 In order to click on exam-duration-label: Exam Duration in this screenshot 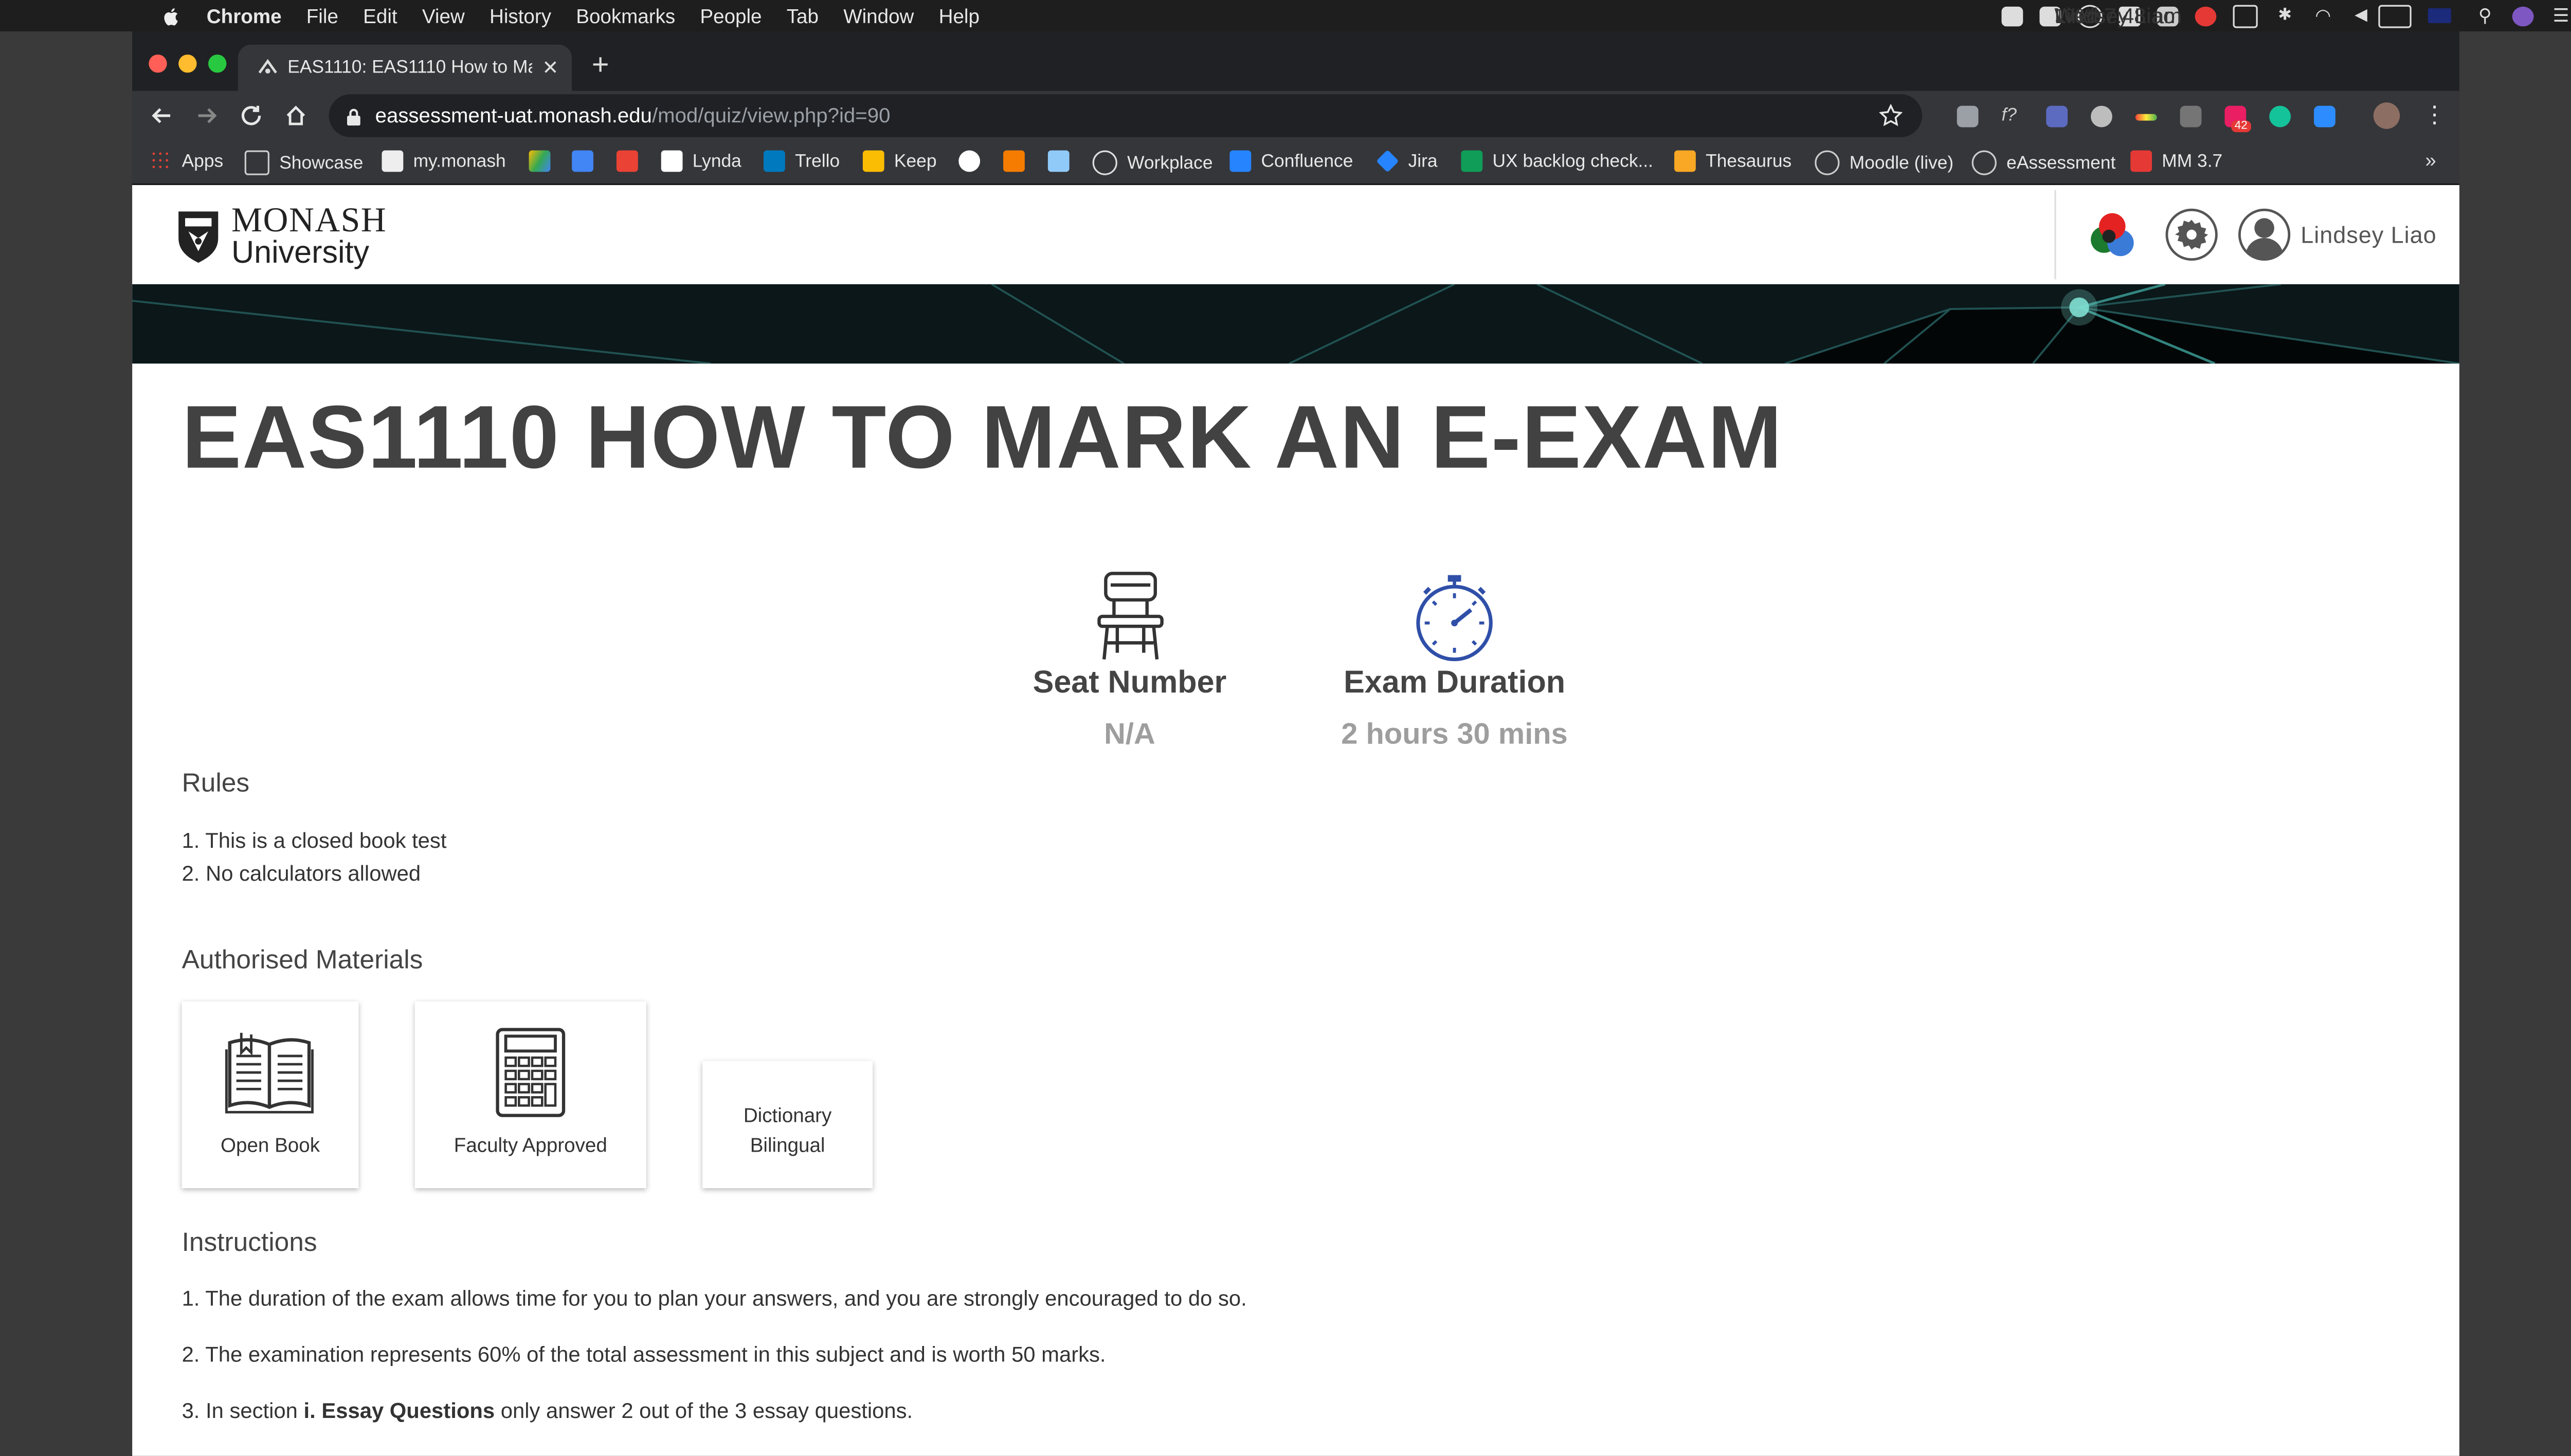, I will do `click(1455, 683)`.